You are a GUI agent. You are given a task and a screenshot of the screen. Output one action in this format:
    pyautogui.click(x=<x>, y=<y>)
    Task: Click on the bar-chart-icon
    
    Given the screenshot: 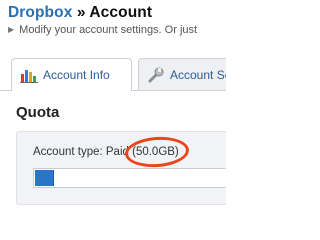 What is the action you would take?
    pyautogui.click(x=29, y=75)
    